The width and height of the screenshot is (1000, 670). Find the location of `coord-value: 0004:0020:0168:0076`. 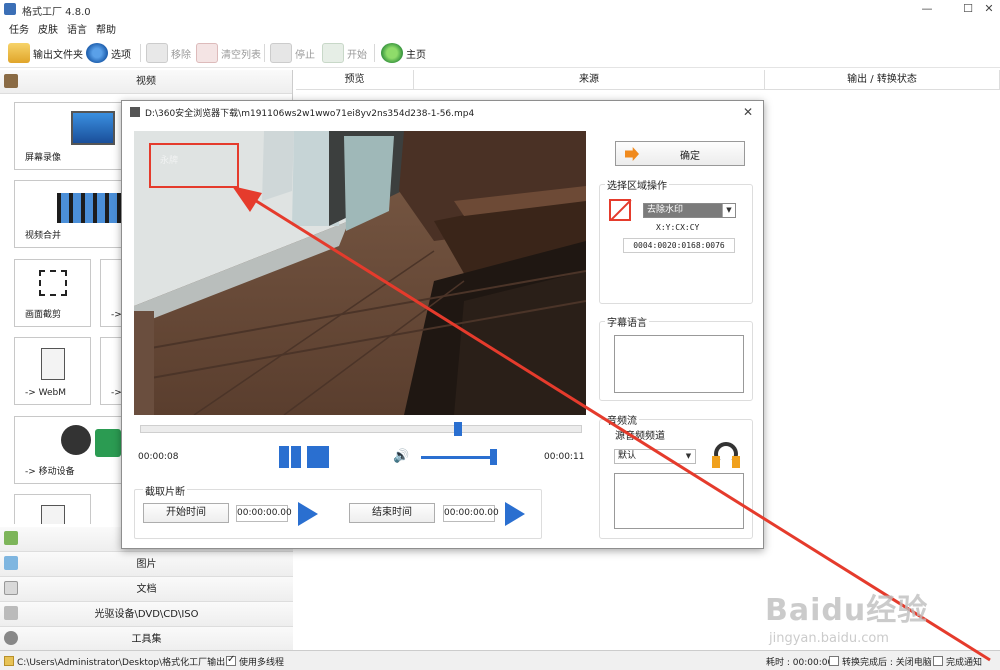

coord-value: 0004:0020:0168:0076 is located at coordinates (679, 245).